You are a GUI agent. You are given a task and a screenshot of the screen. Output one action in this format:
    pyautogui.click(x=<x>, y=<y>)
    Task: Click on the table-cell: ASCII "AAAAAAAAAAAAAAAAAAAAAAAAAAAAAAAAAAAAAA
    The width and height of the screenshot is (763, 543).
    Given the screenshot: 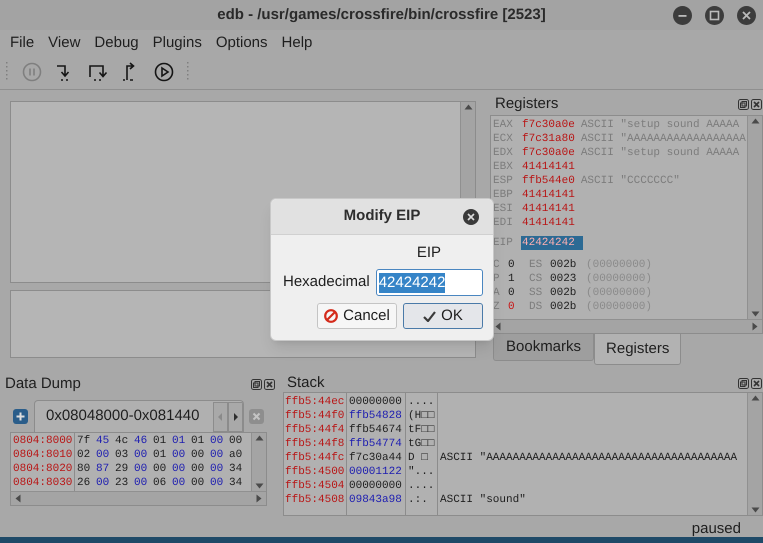 What is the action you would take?
    pyautogui.click(x=589, y=458)
    